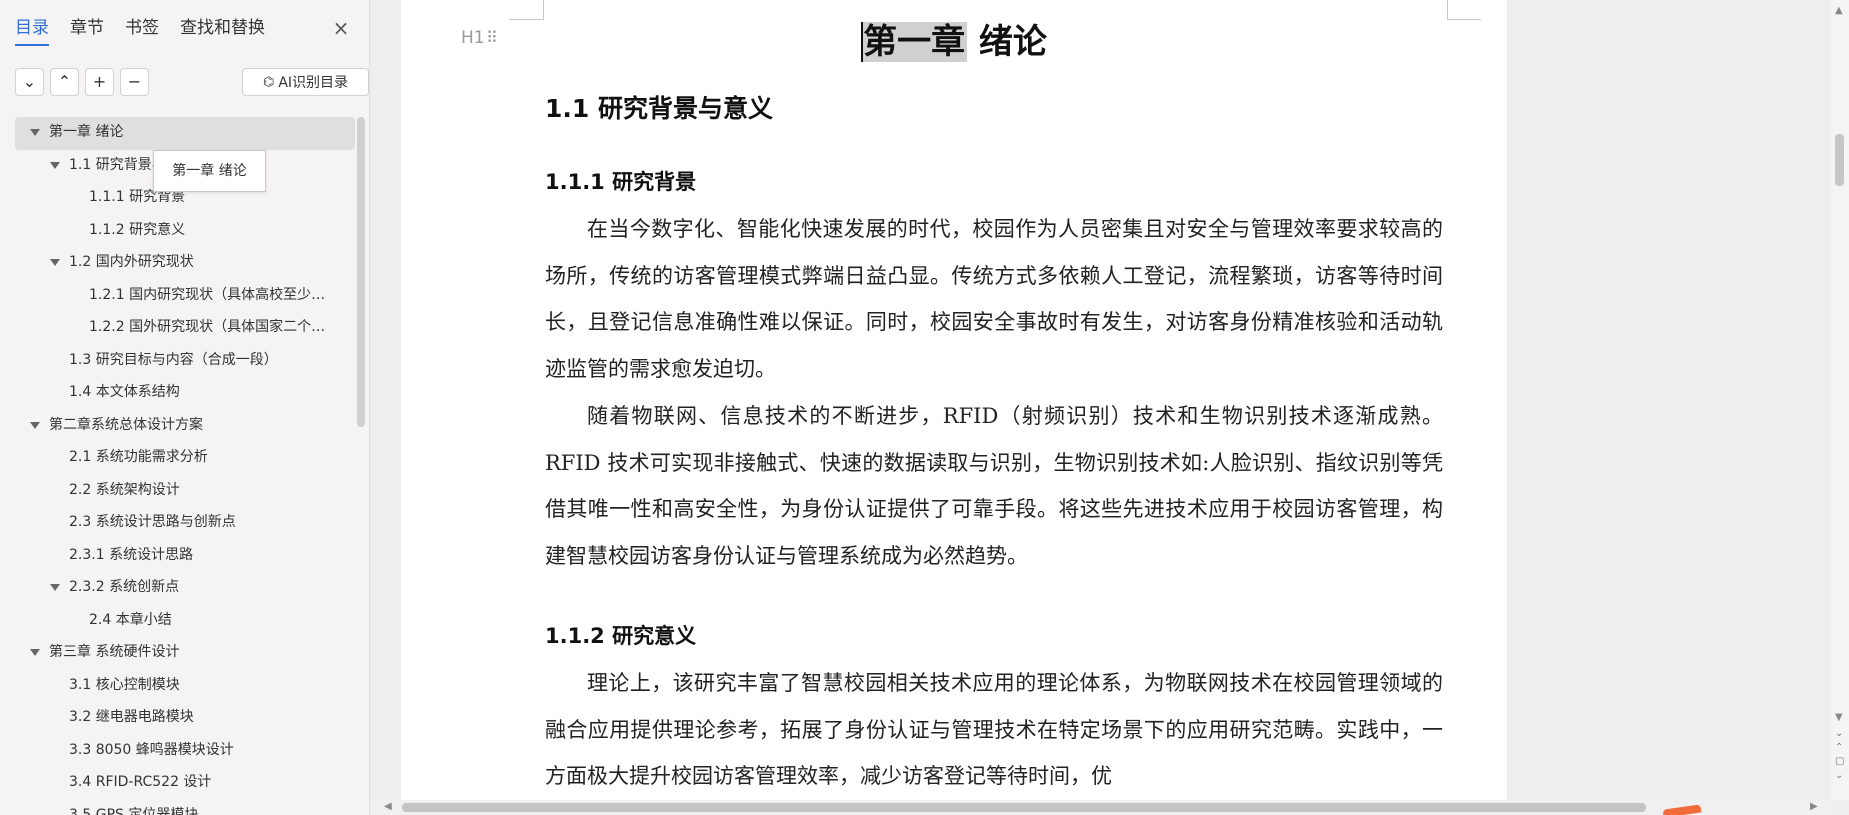 The height and width of the screenshot is (815, 1849). What do you see at coordinates (185, 621) in the screenshot?
I see `toc-item: 2.4 本章小结` at bounding box center [185, 621].